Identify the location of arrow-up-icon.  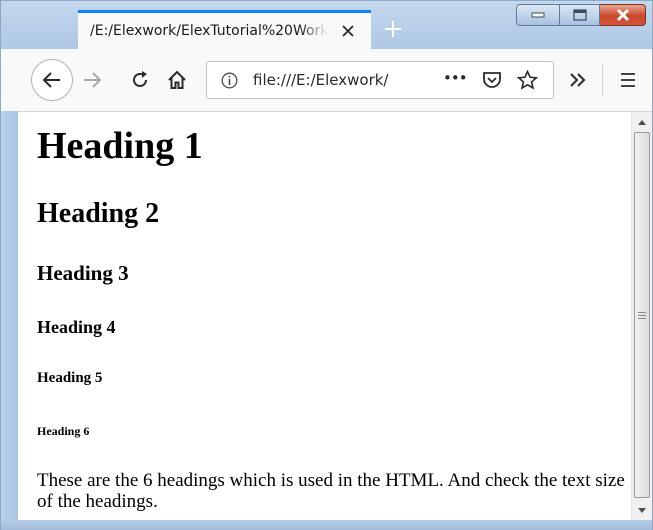
(642, 122).